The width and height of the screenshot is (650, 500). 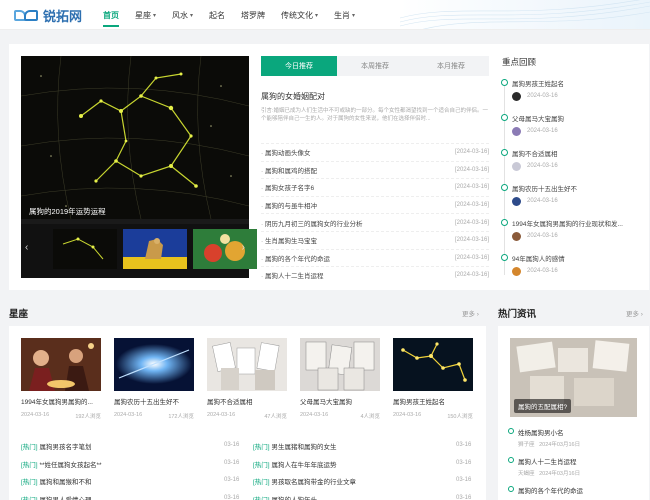 I want to click on review-item: 属狗男孩王姓起名 2024-03-16, so click(x=570, y=94).